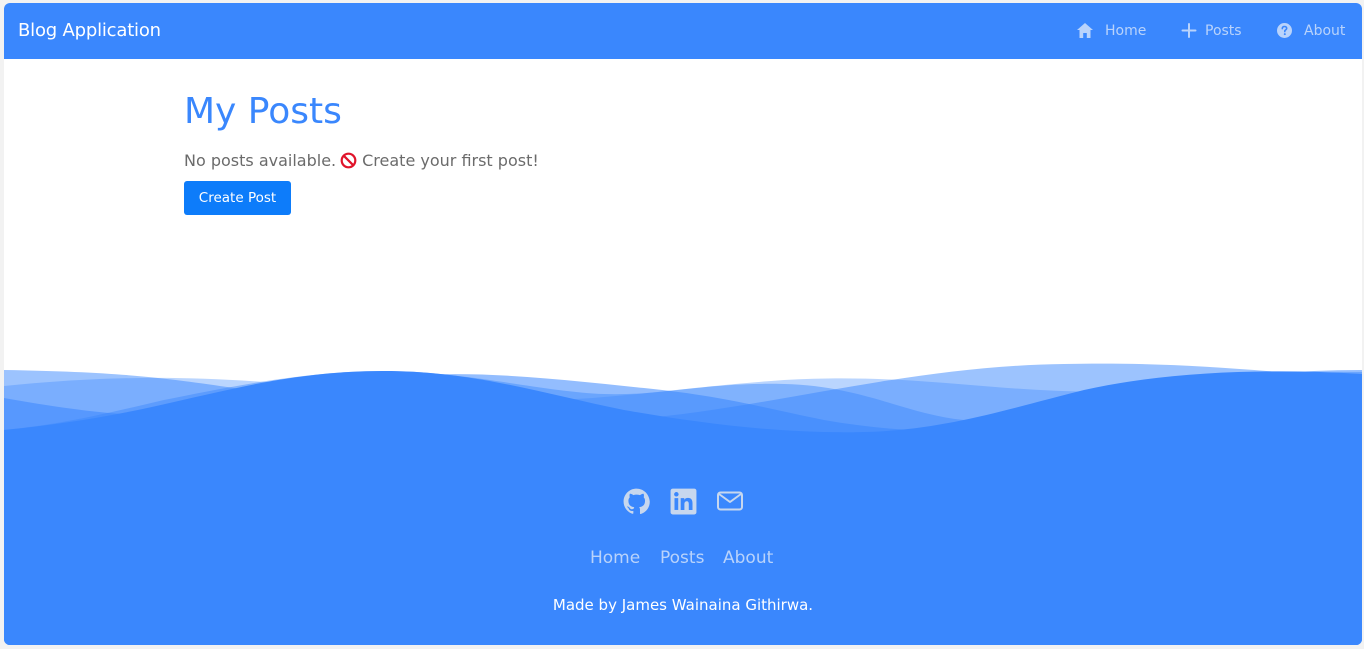 This screenshot has height=649, width=1364. I want to click on create-post-button: Create Post, so click(237, 198).